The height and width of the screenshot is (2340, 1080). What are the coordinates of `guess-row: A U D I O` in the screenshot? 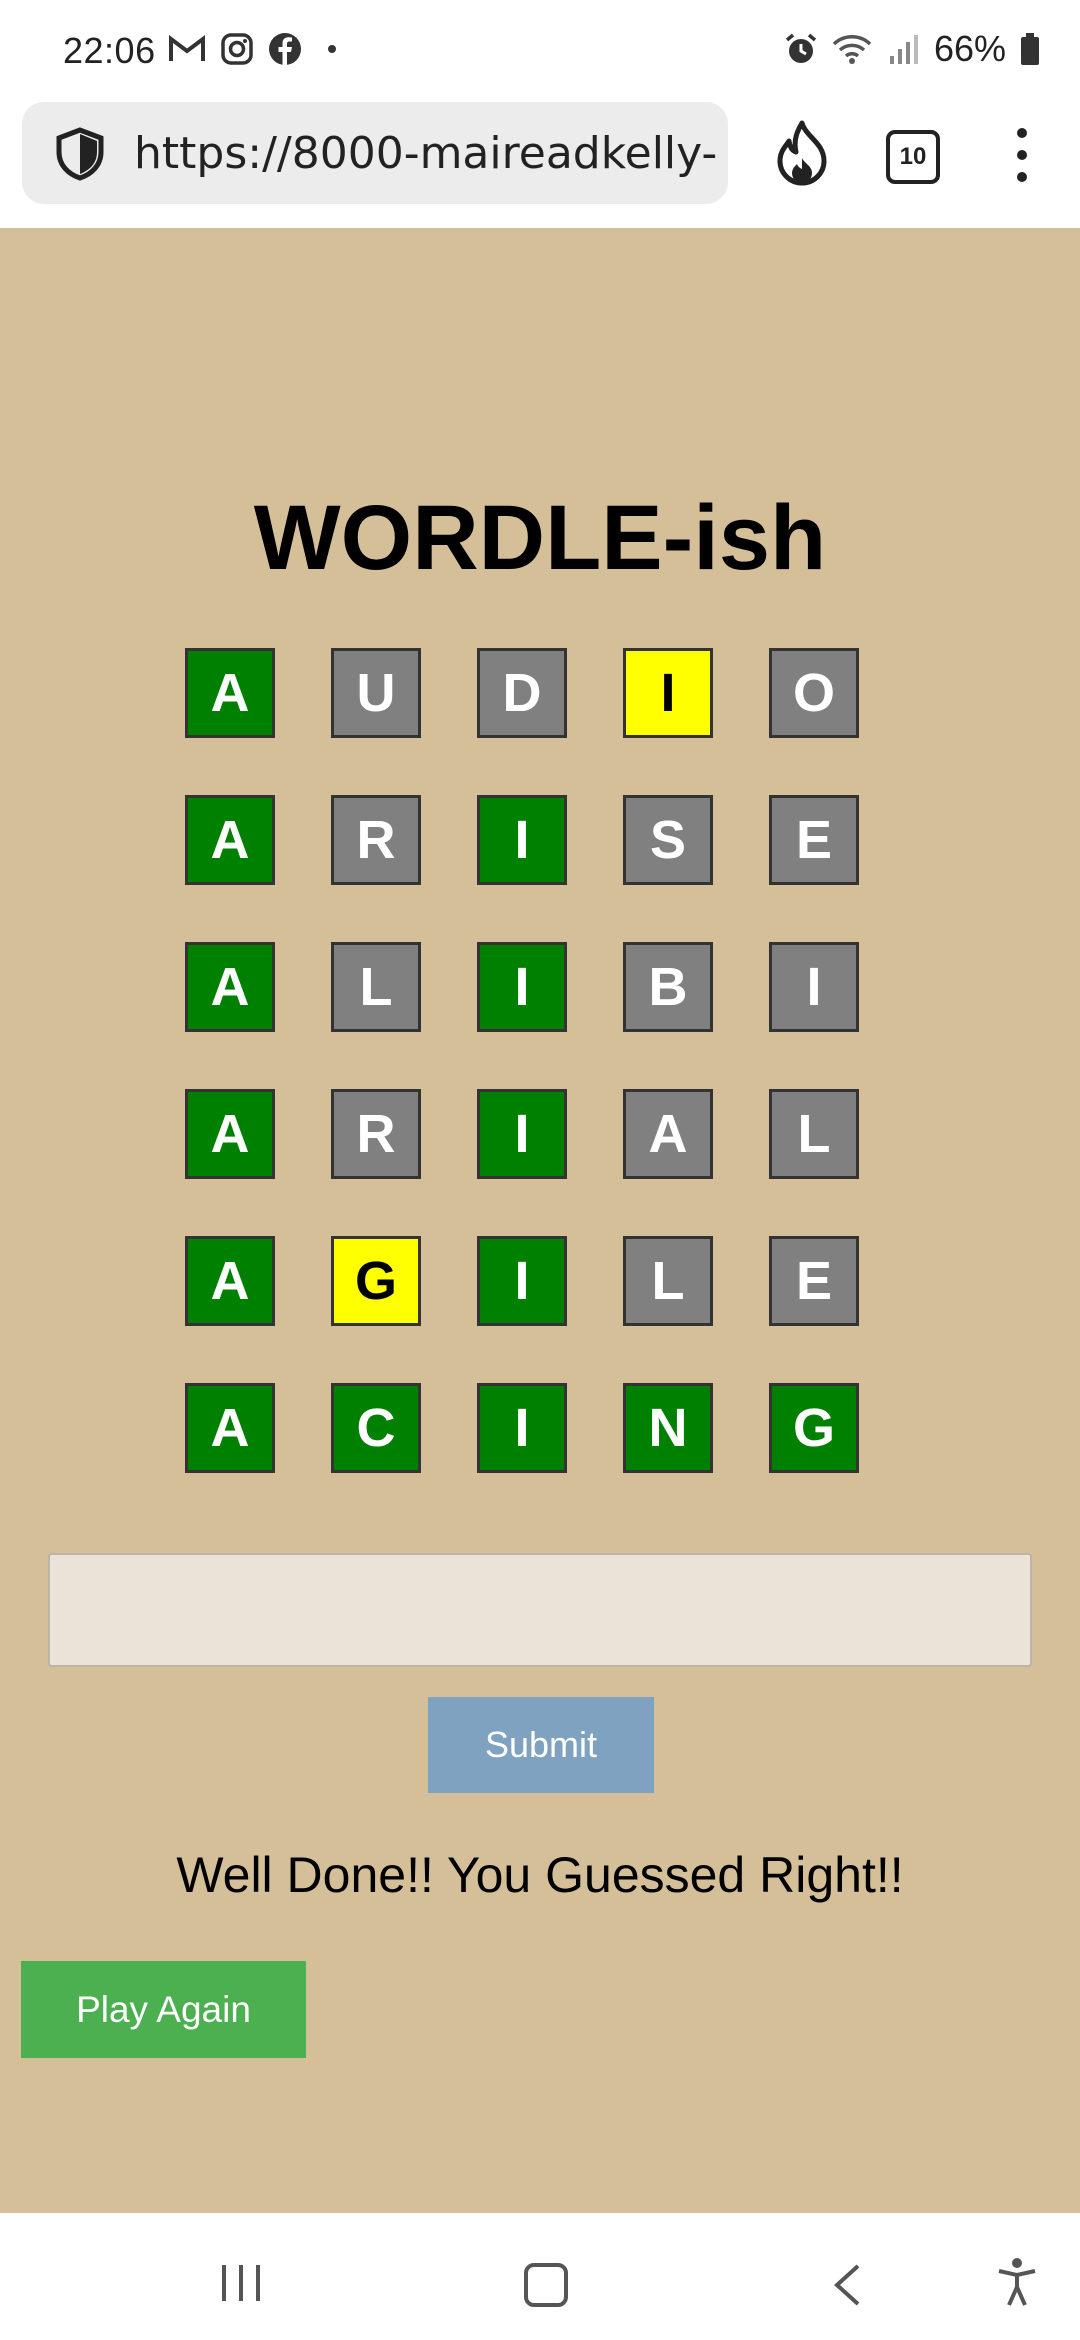 It's located at (522, 693).